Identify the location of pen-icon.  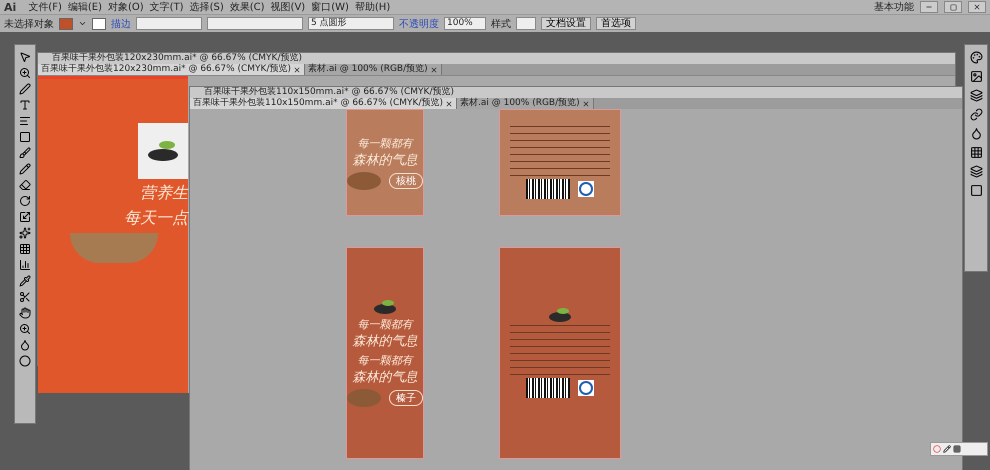
(25, 89).